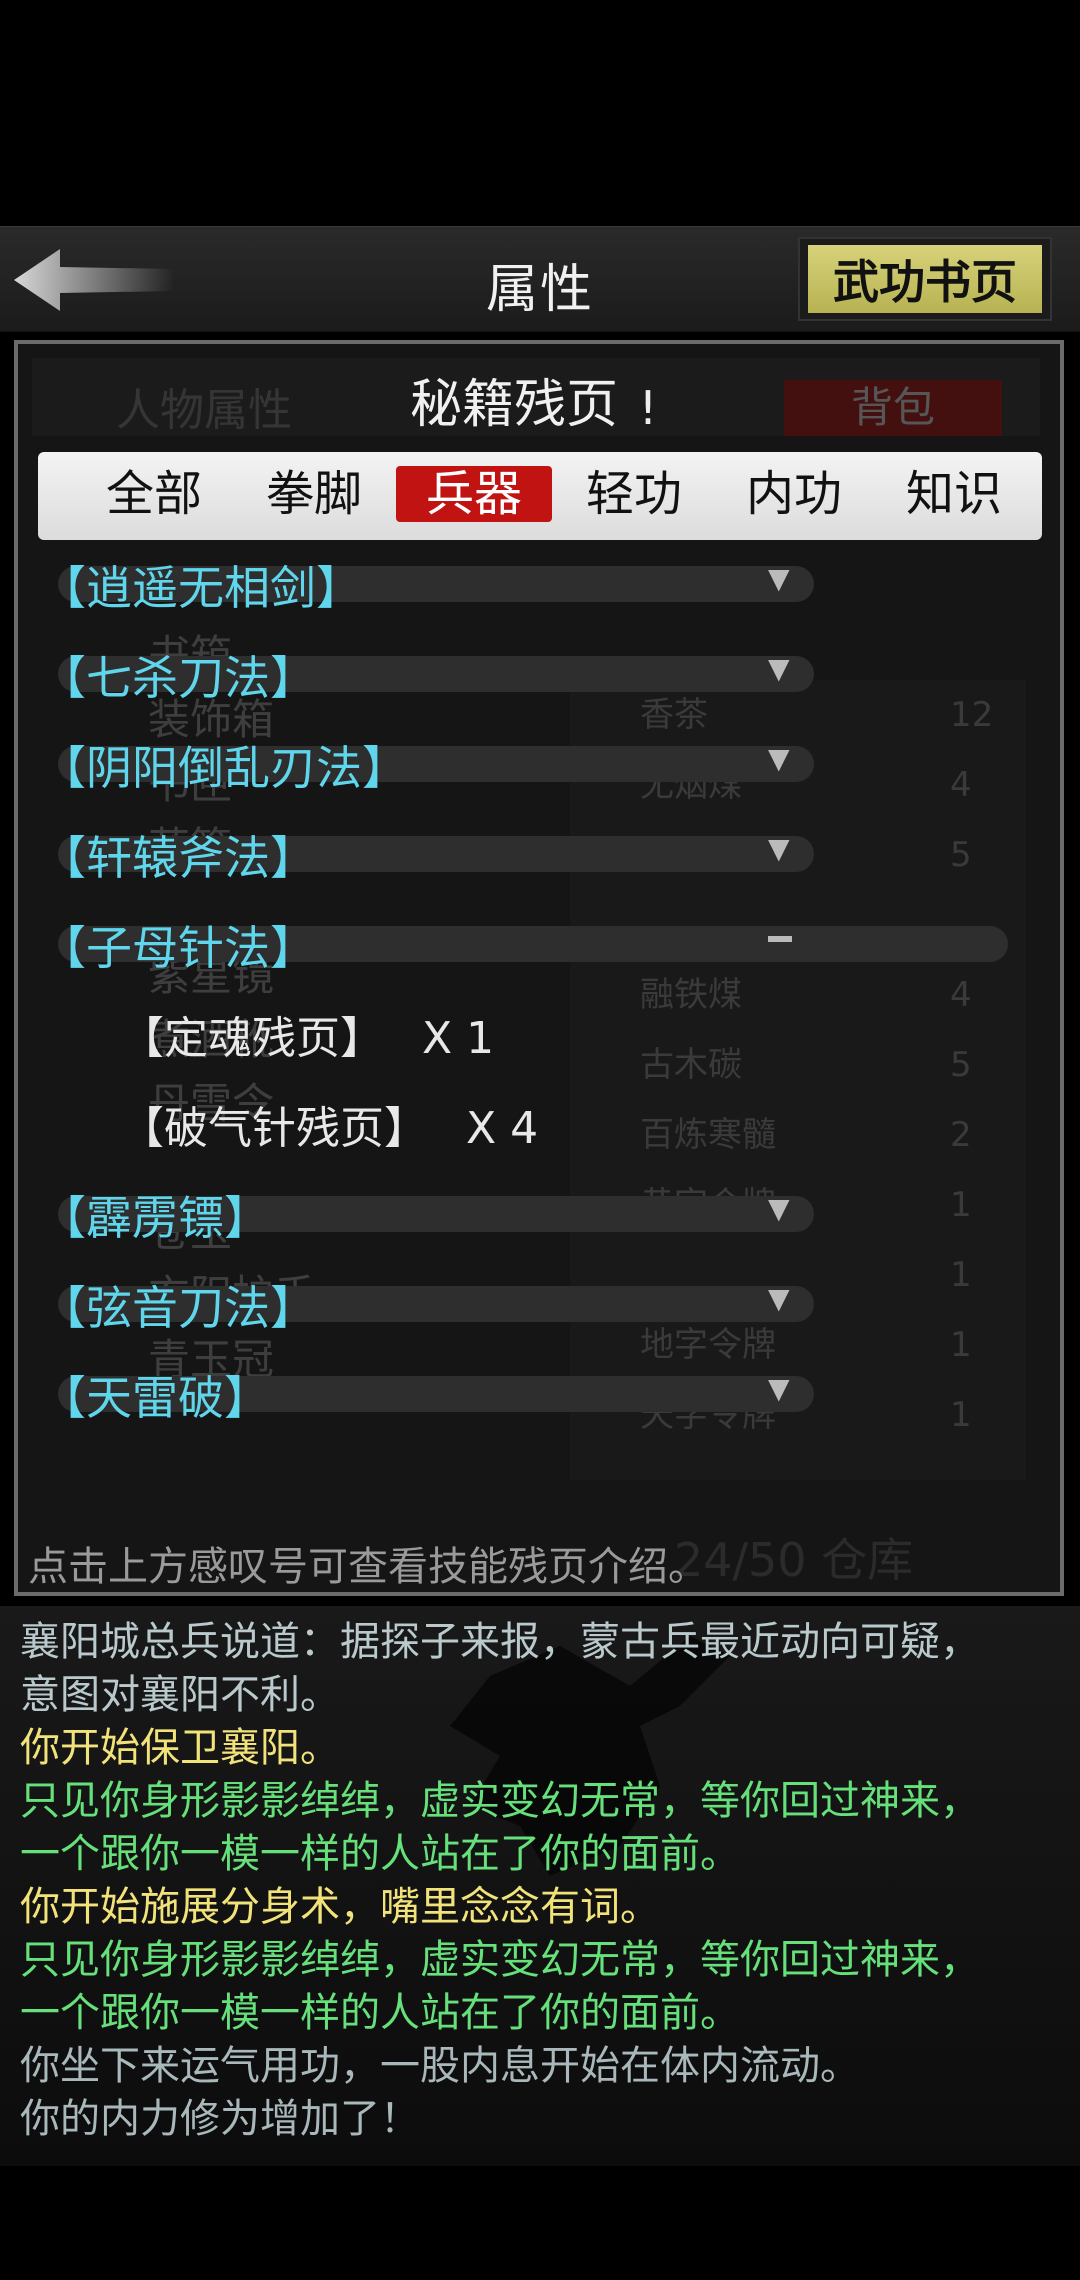 The height and width of the screenshot is (2280, 1080). I want to click on background-material-list: 香茶12无烟煤4贡茶5融铁煤4古木碳5百炼寒髓2黄字令牌11地字令牌1天字令牌1, so click(798, 1080).